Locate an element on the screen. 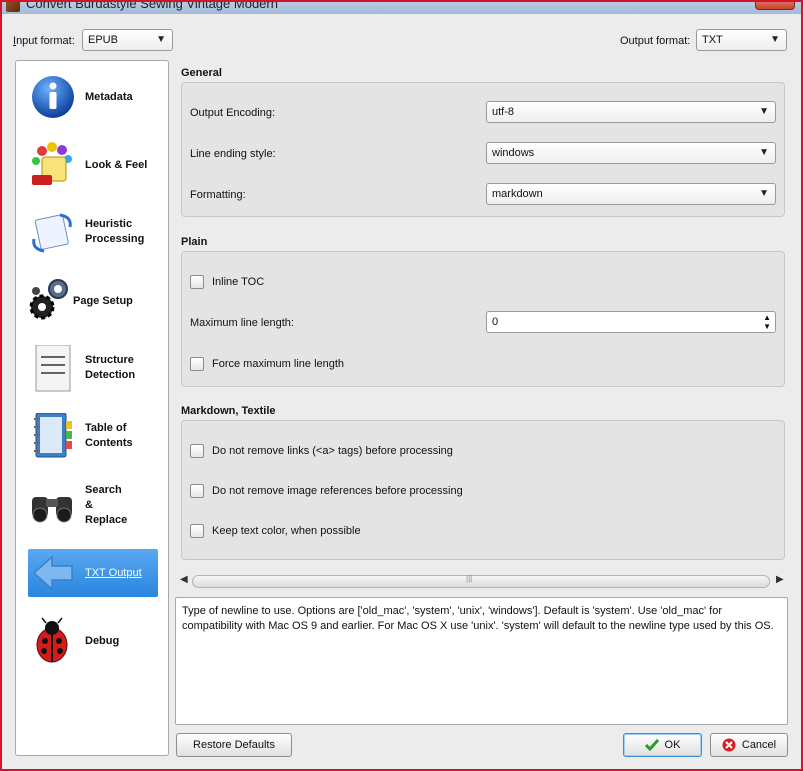 This screenshot has height=771, width=803. line-ending-label: Line ending style: is located at coordinates (233, 154).